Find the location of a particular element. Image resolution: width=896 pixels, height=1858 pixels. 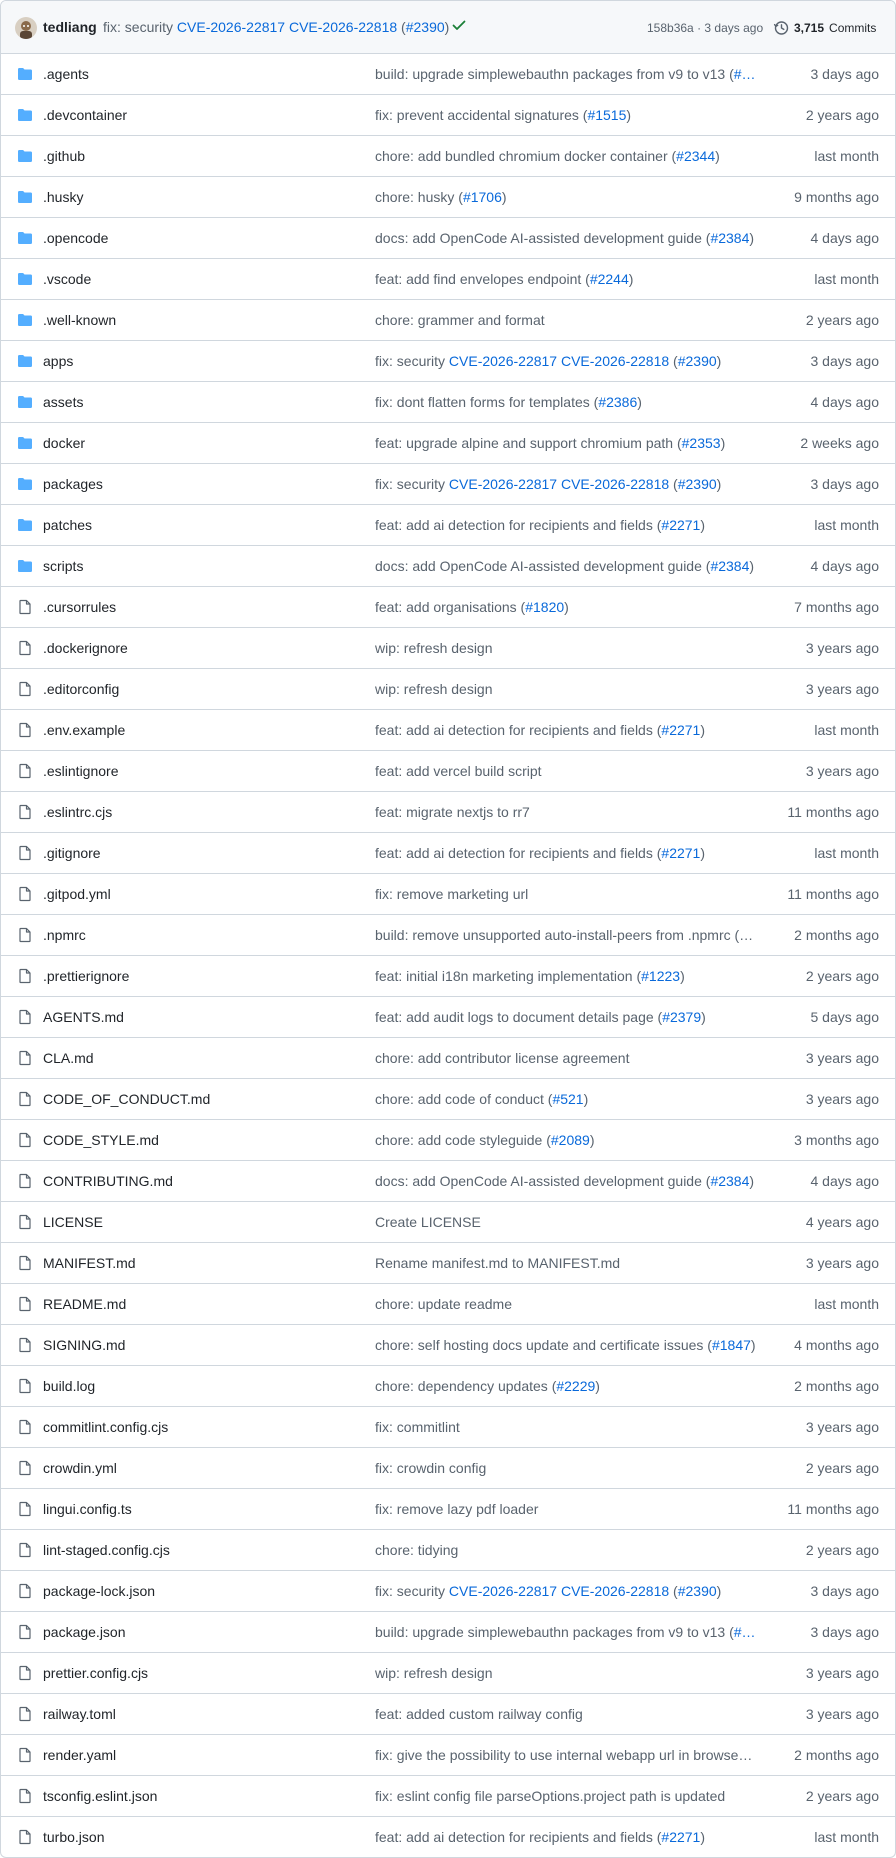

file-name-link: README.md is located at coordinates (84, 1304).